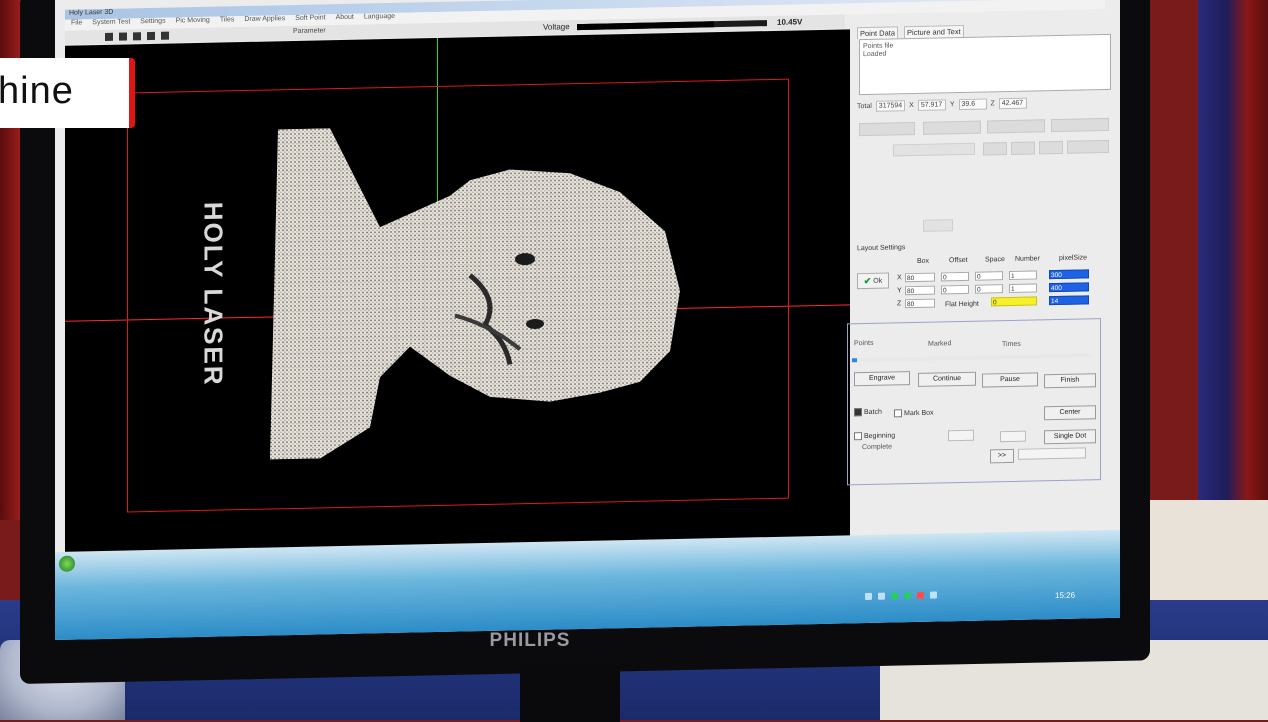 Image resolution: width=1268 pixels, height=722 pixels. Describe the element at coordinates (379, 19) in the screenshot. I see `menu-item-language: Language` at that location.